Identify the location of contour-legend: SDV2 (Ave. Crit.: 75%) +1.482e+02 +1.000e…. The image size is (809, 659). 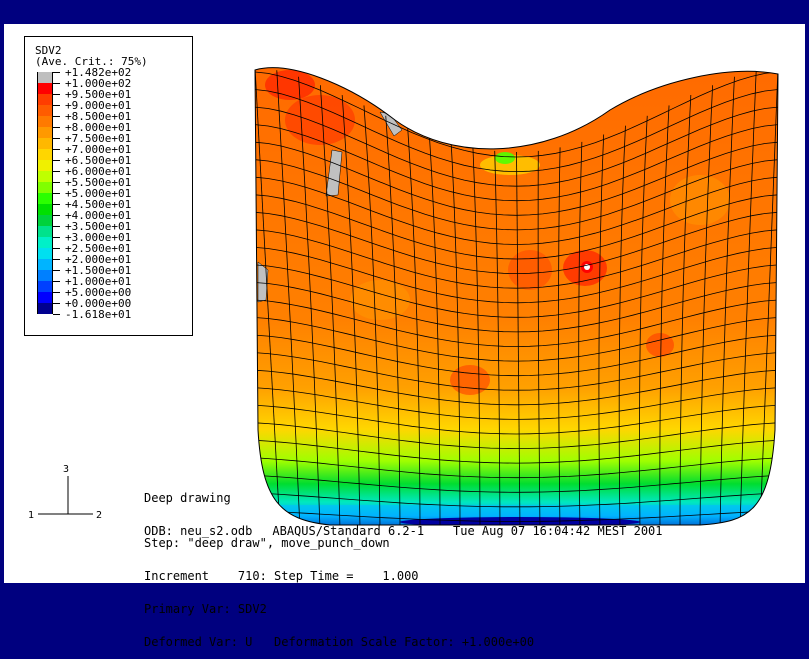
(108, 186).